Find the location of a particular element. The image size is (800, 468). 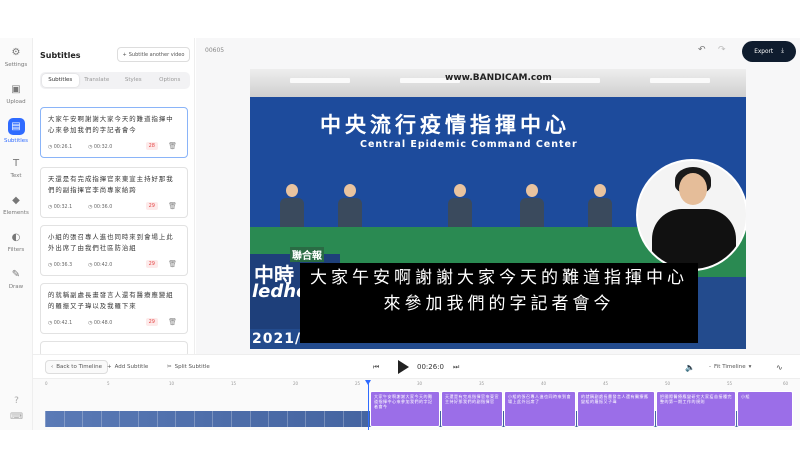

tab-options: Options is located at coordinates (170, 80).